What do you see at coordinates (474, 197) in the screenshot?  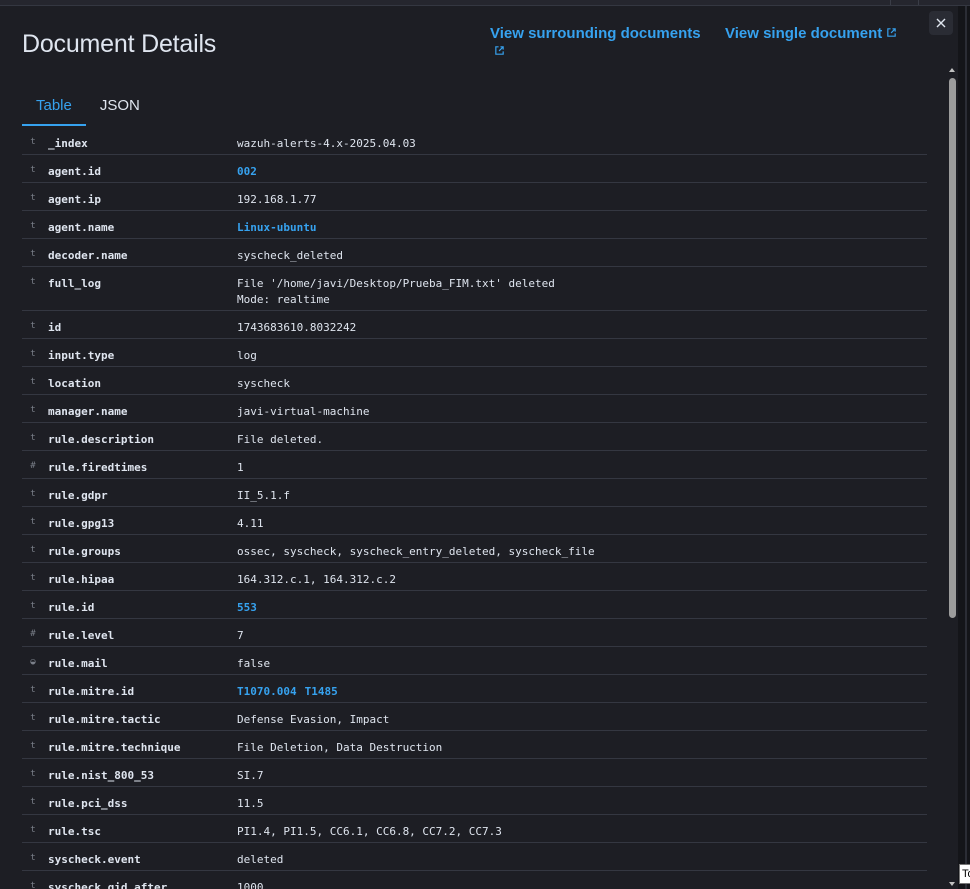 I see `table-row: t agent.ip 192.168.1.77` at bounding box center [474, 197].